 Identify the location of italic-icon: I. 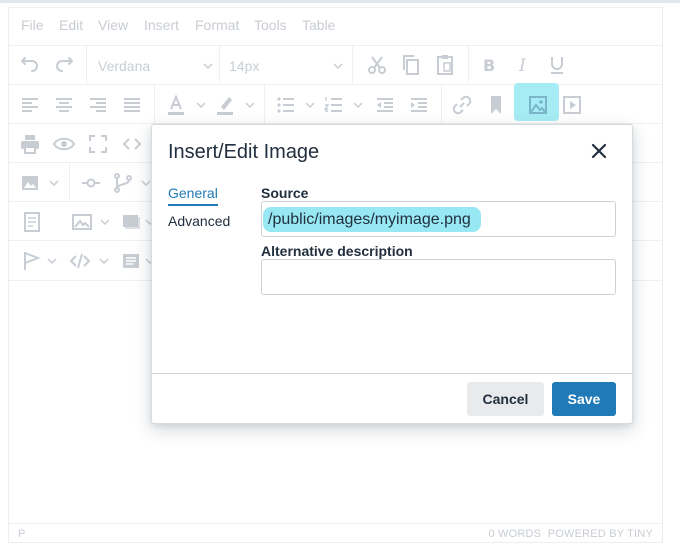
(523, 65).